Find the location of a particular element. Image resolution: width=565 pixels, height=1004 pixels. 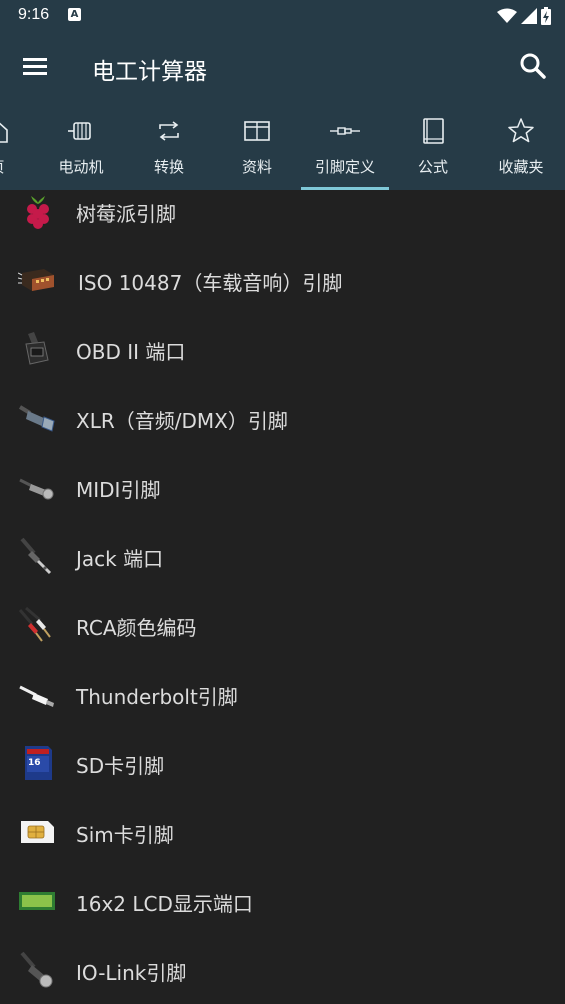

list-item-label: SD卡引脚 is located at coordinates (120, 766).